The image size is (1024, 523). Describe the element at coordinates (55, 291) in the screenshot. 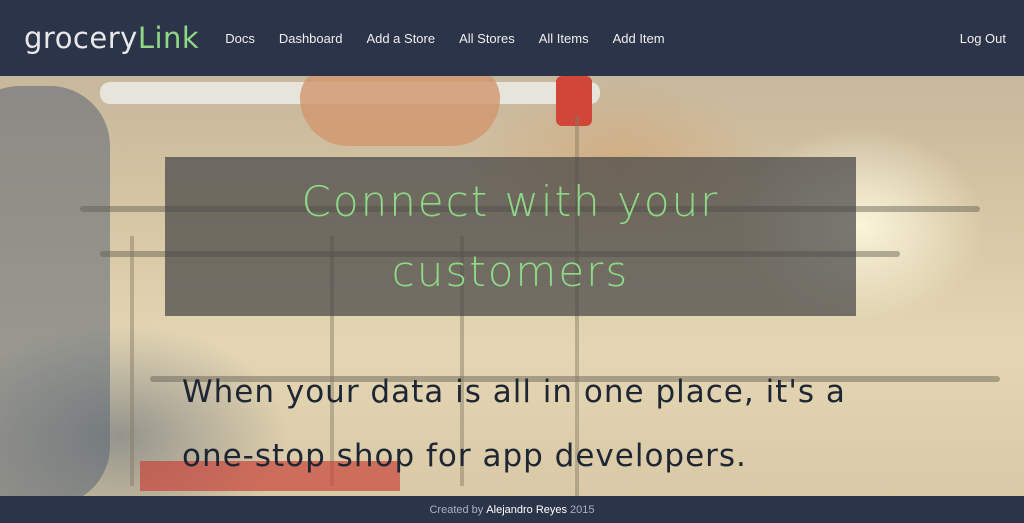

I see `hero-background-person` at that location.